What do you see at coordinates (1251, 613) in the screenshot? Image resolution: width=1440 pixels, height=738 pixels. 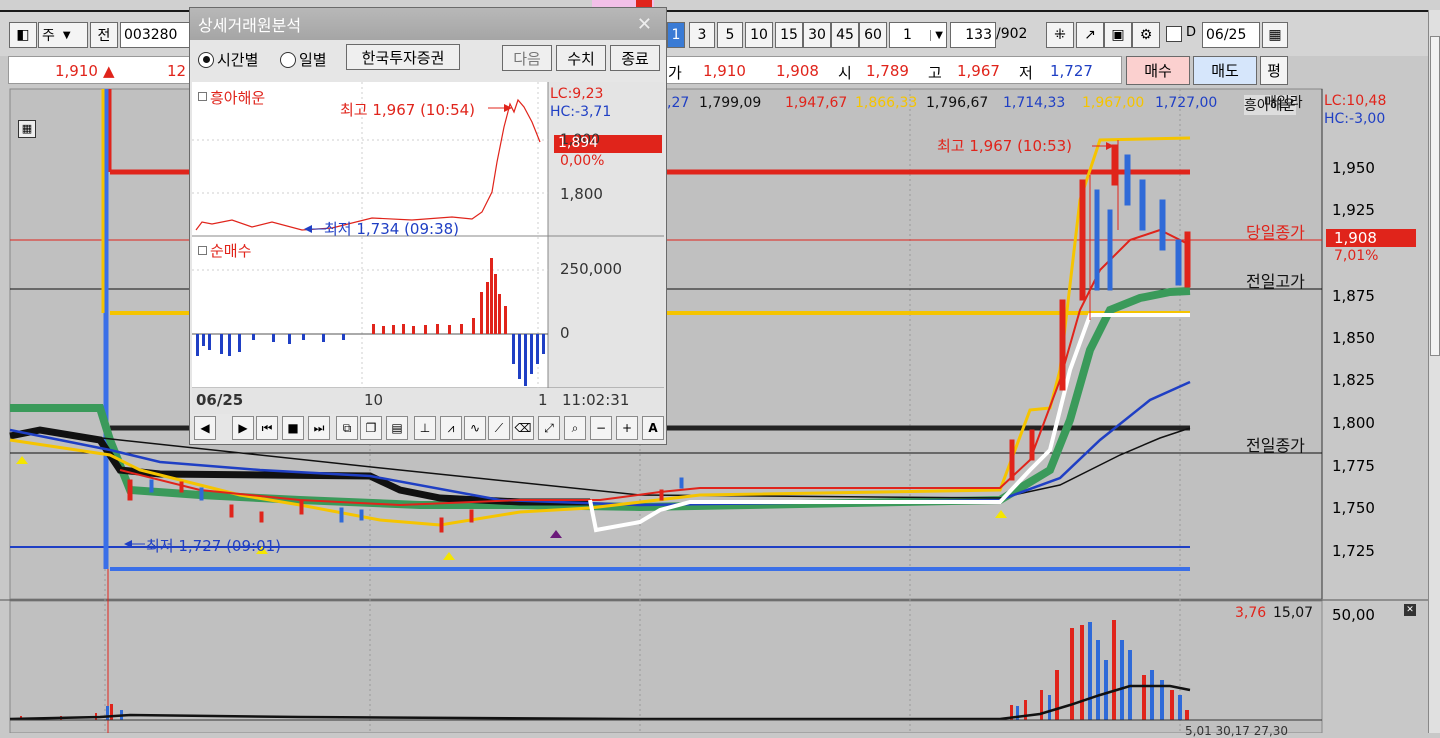 I see `volume-legend-1: 3,76` at bounding box center [1251, 613].